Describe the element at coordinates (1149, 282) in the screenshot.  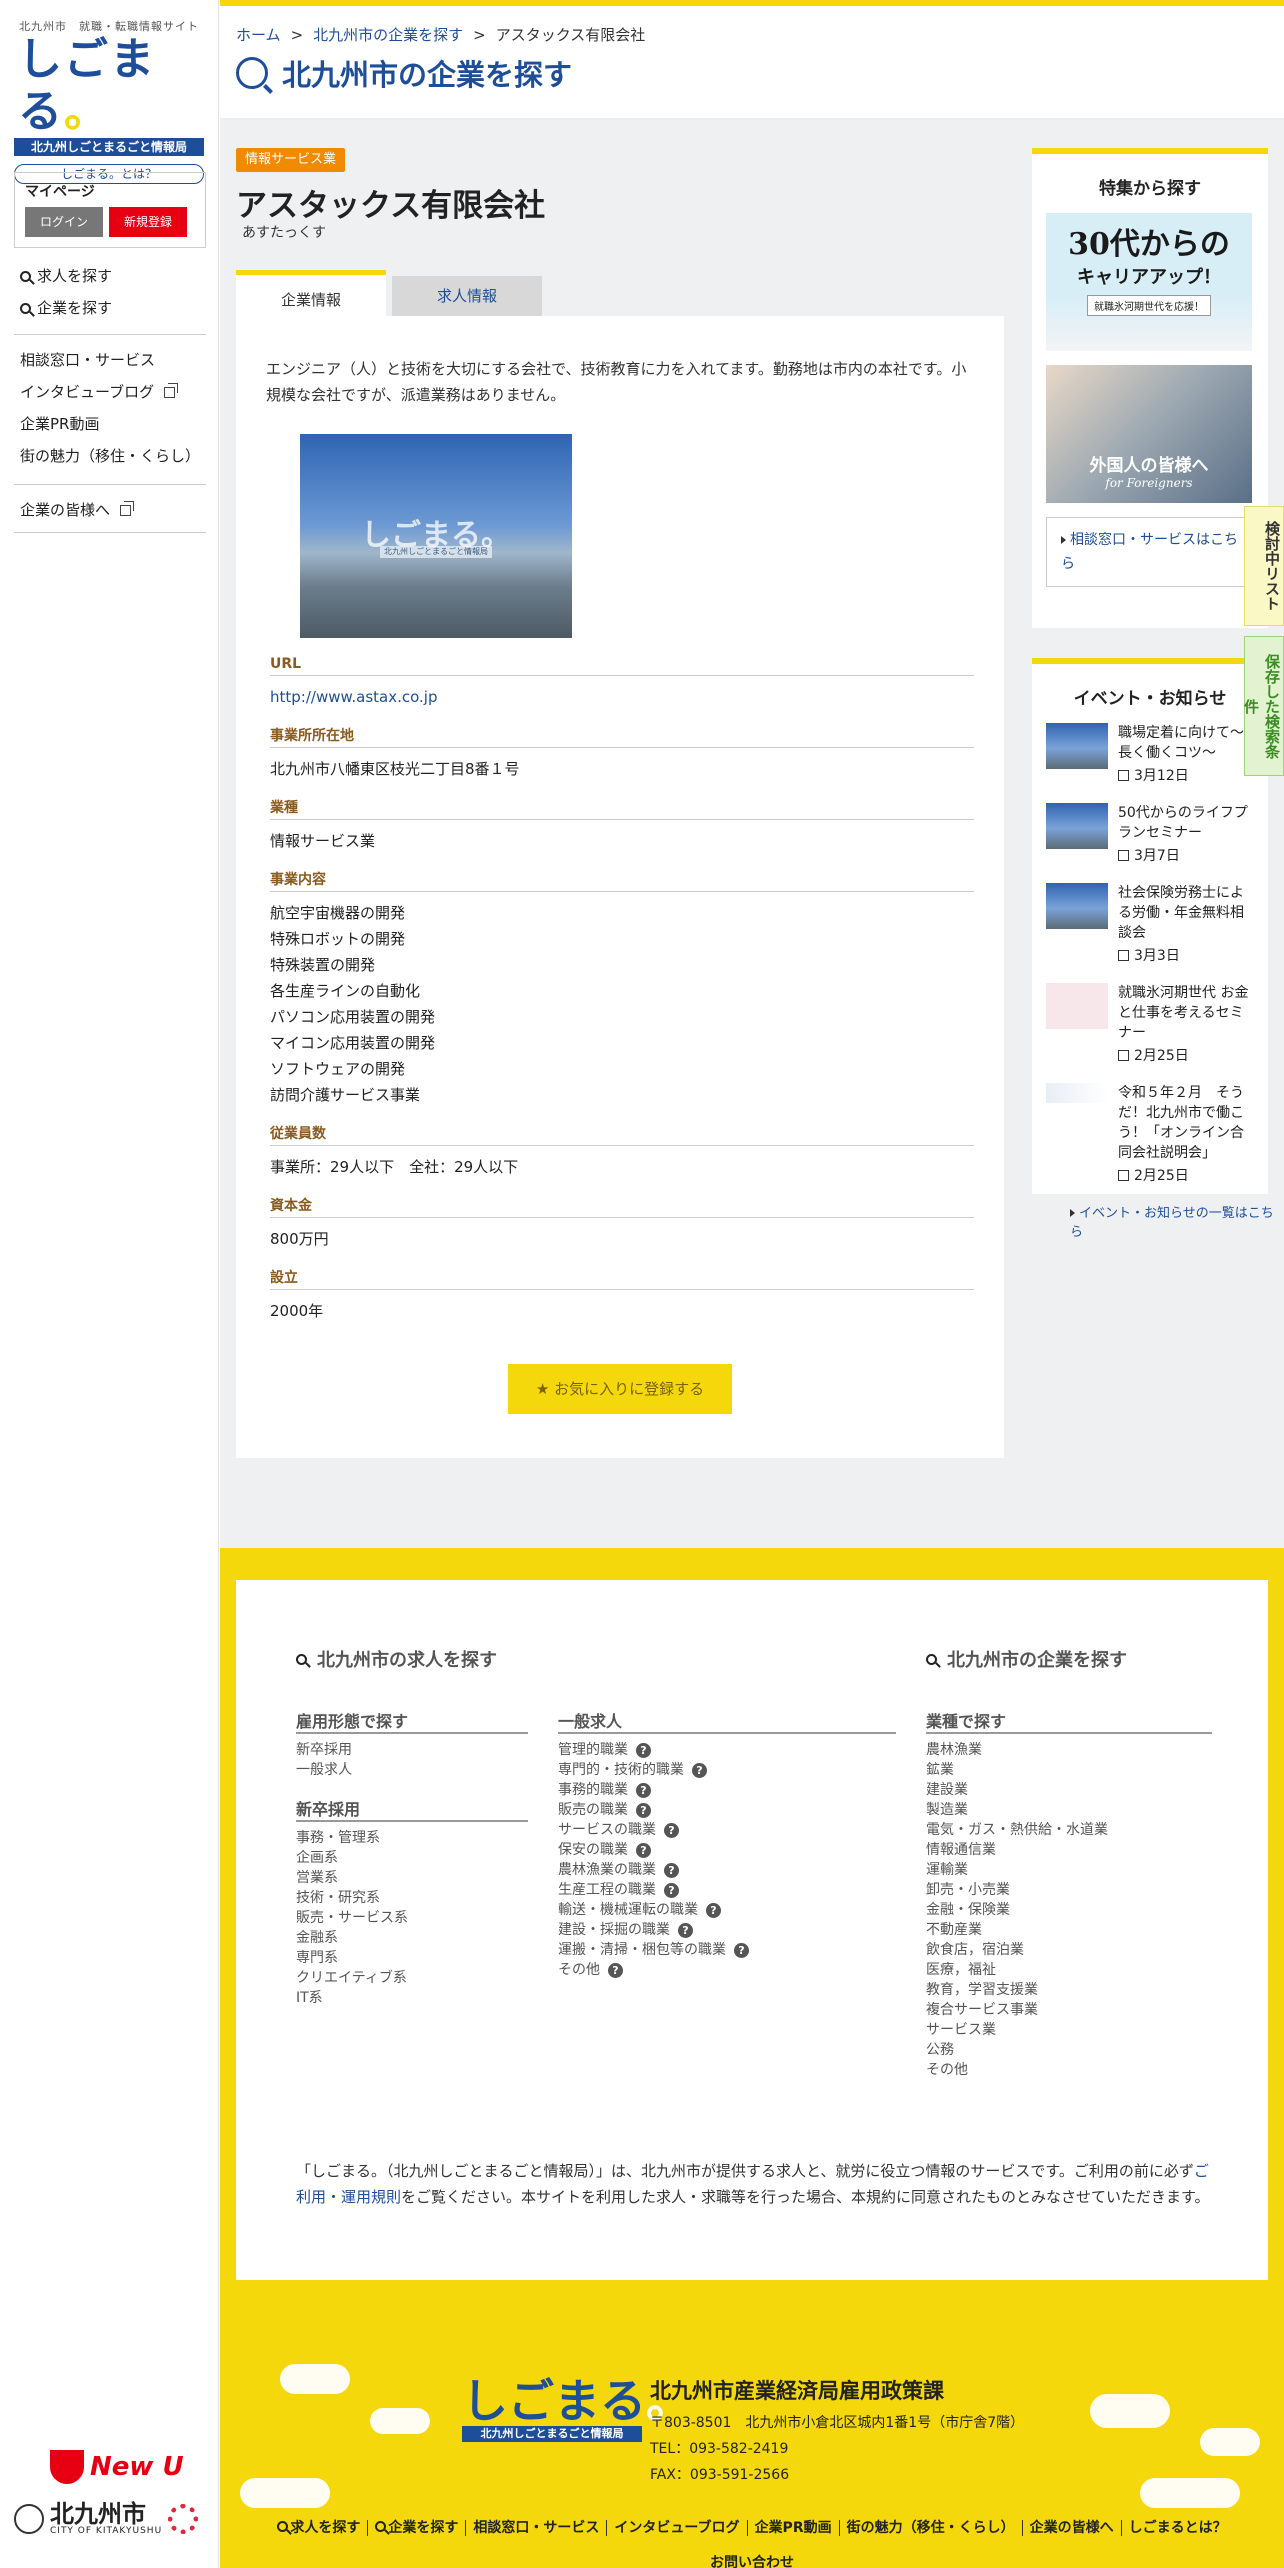
I see `banner-career-up: 30代からの キャリアアップ！ 就職氷河期世代を応援！` at that location.